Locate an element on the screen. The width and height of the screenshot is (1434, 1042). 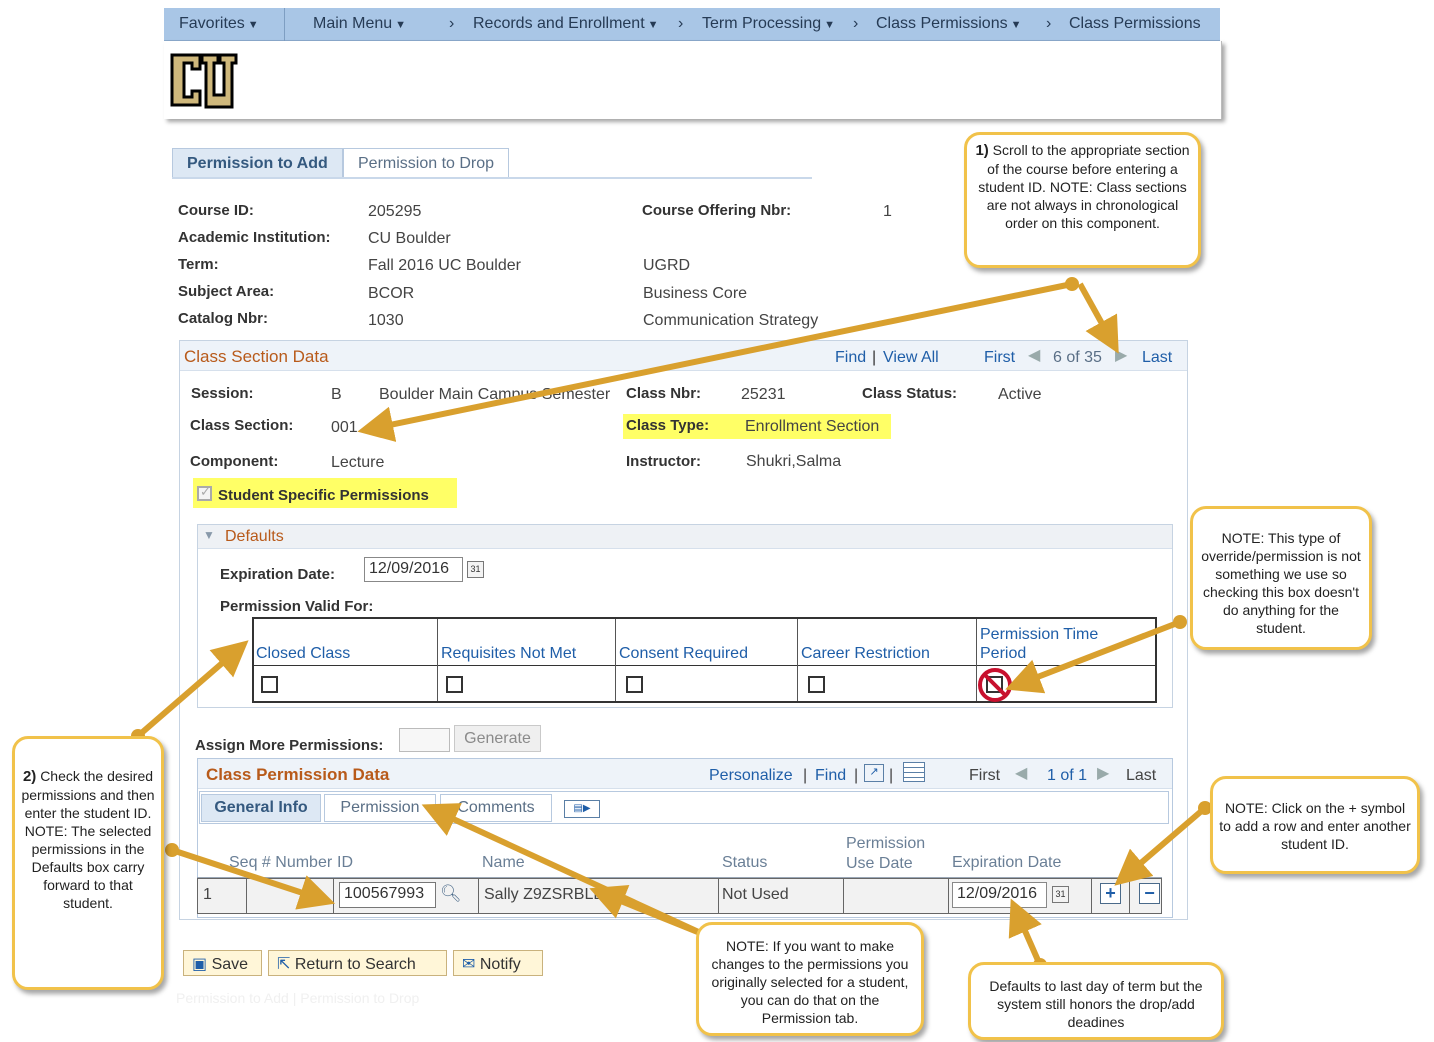
institution-value: CU Boulder is located at coordinates (409, 238).